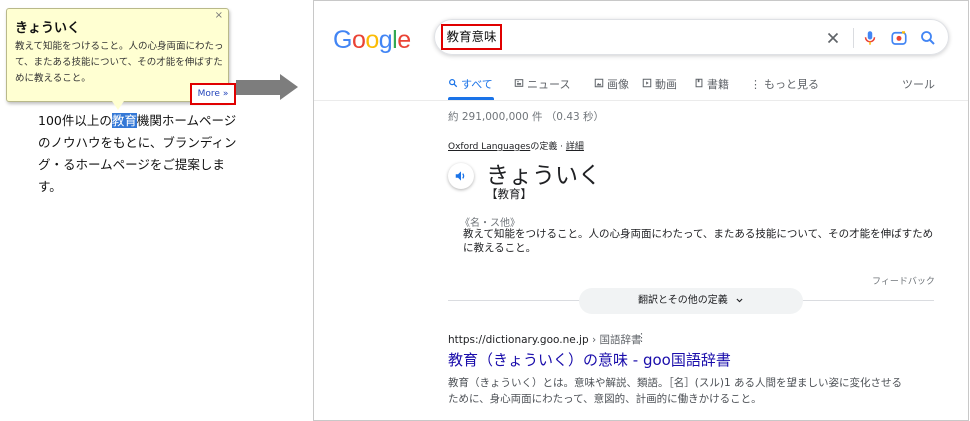  I want to click on clear-icon, so click(833, 38).